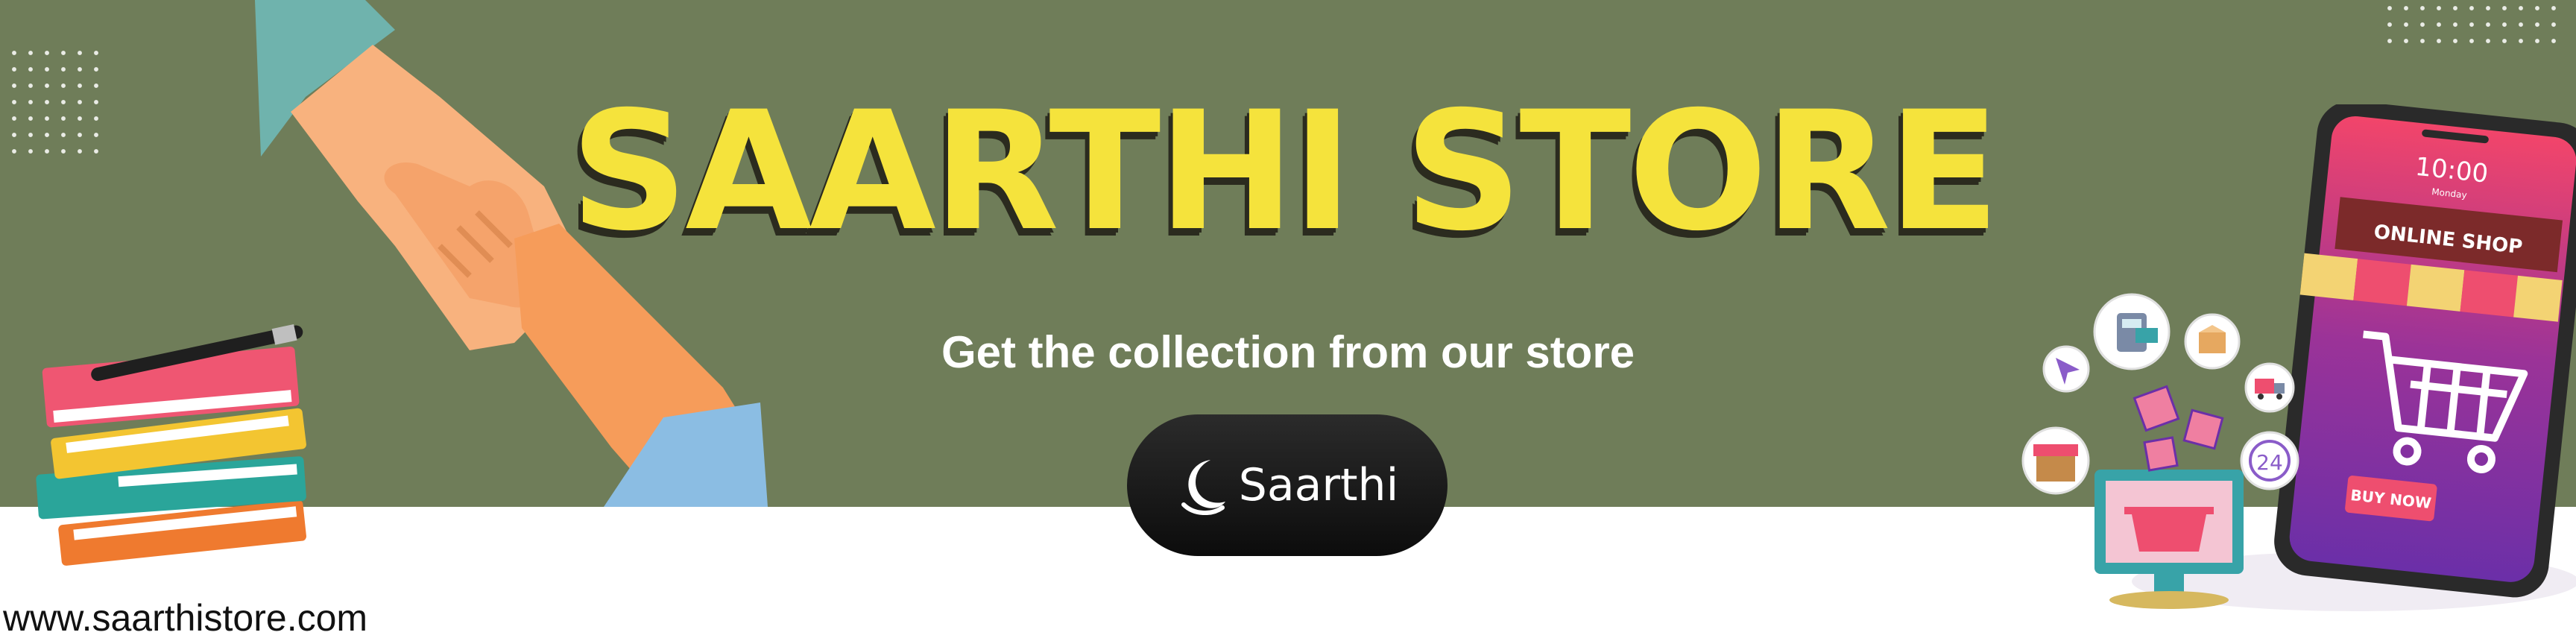 Image resolution: width=2576 pixels, height=644 pixels. Describe the element at coordinates (2212, 341) in the screenshot. I see `box-icon` at that location.